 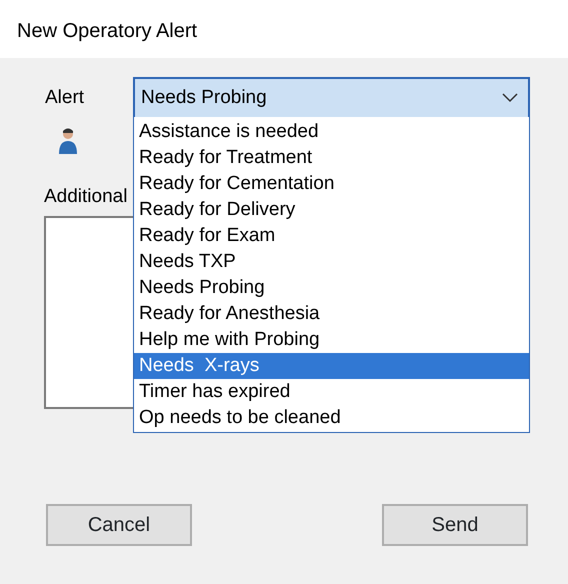 What do you see at coordinates (331, 366) in the screenshot?
I see `dropdown-option: Needs X-rays` at bounding box center [331, 366].